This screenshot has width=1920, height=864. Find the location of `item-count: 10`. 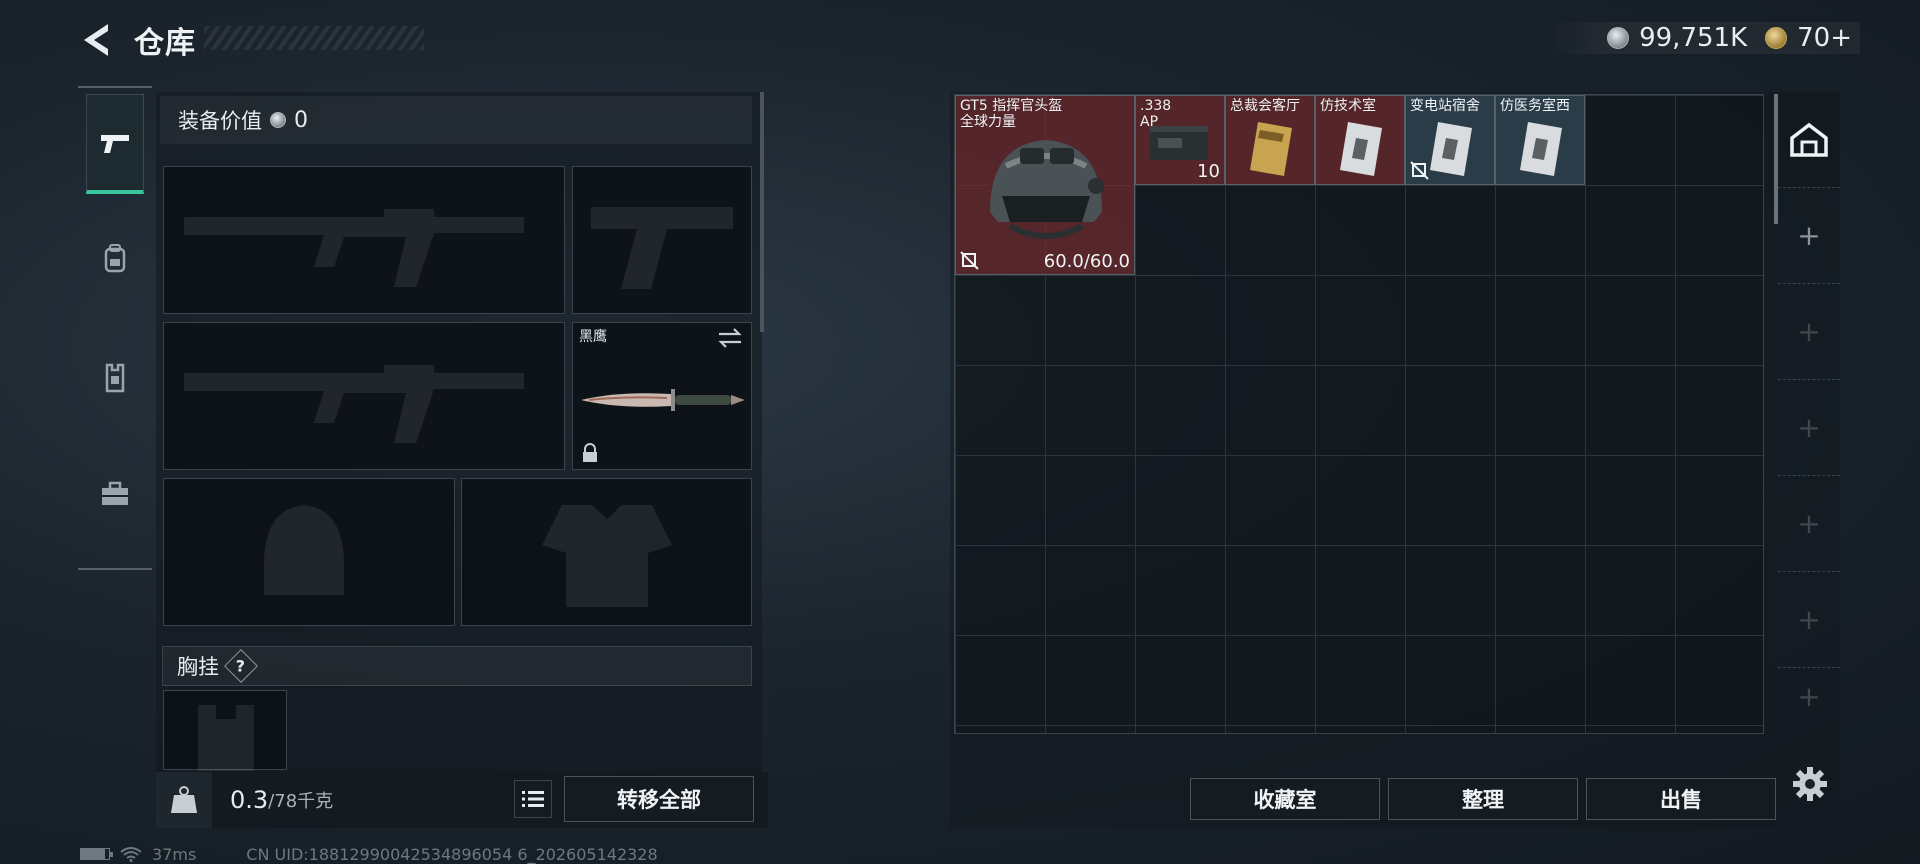

item-count: 10 is located at coordinates (1208, 171).